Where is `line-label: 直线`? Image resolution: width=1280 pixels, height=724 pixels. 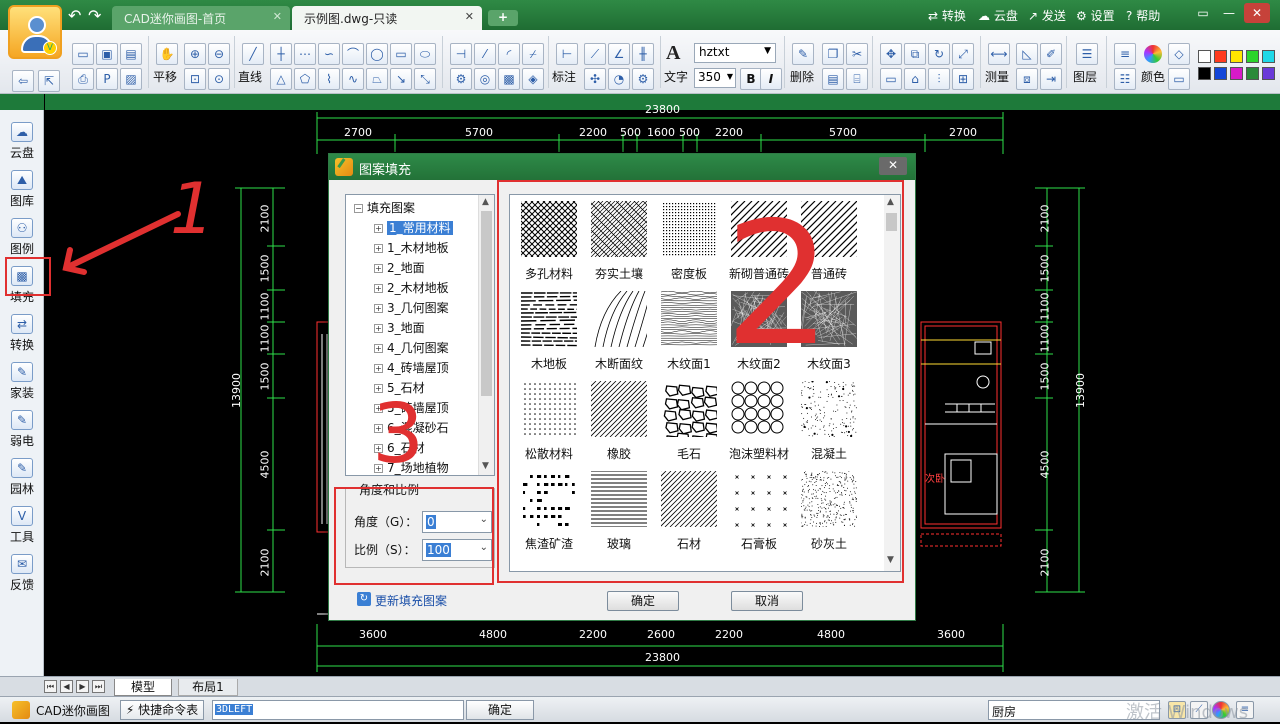 line-label: 直线 is located at coordinates (250, 76).